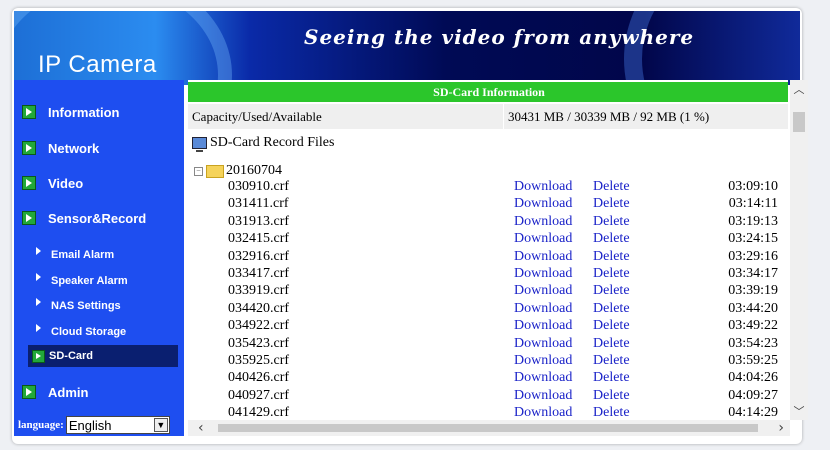  What do you see at coordinates (488, 378) in the screenshot?
I see `table-row: 040426.crf Download Delete 04:04:26` at bounding box center [488, 378].